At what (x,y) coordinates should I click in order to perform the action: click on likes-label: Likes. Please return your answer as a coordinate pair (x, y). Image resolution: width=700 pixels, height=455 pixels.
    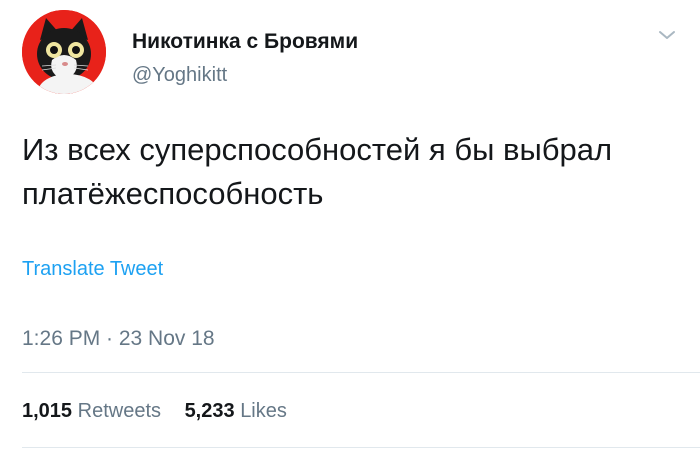
    Looking at the image, I should click on (263, 411).